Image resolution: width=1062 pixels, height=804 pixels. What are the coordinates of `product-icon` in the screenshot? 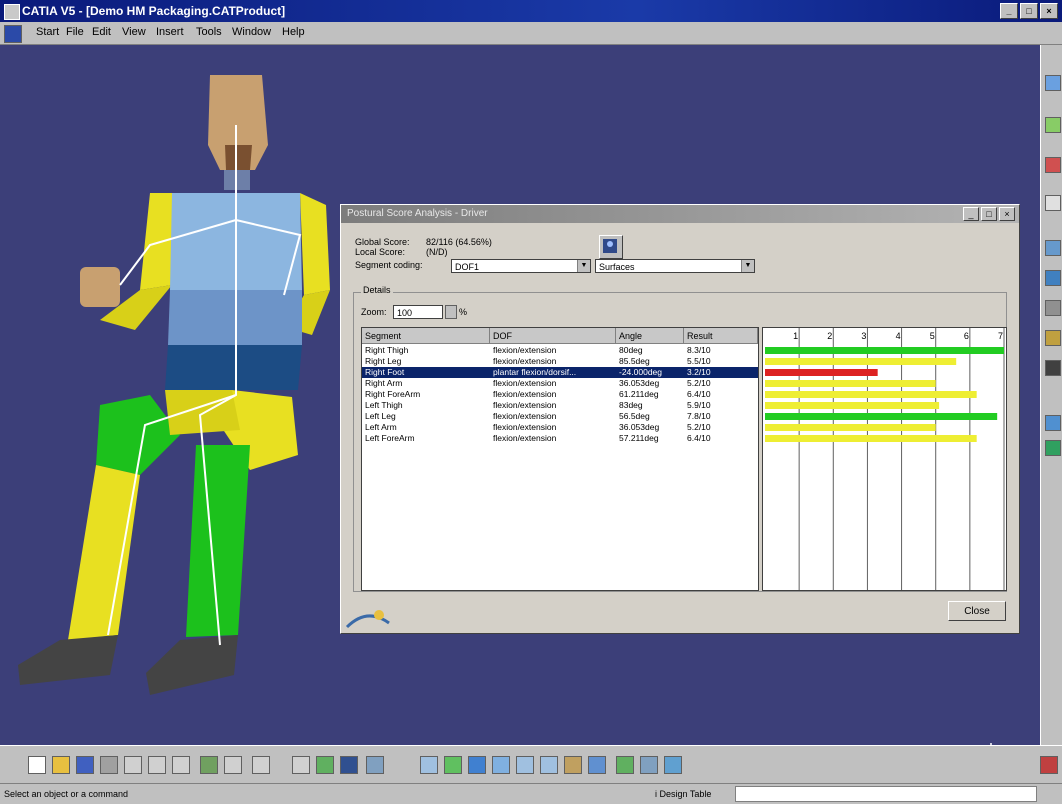 It's located at (1053, 125).